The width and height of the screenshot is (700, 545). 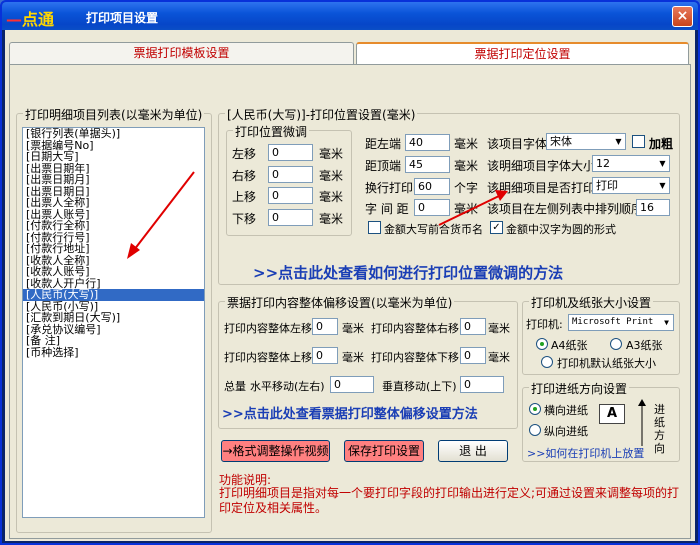 What do you see at coordinates (606, 363) in the screenshot?
I see `paper-default-label: 打印机默认纸张大小` at bounding box center [606, 363].